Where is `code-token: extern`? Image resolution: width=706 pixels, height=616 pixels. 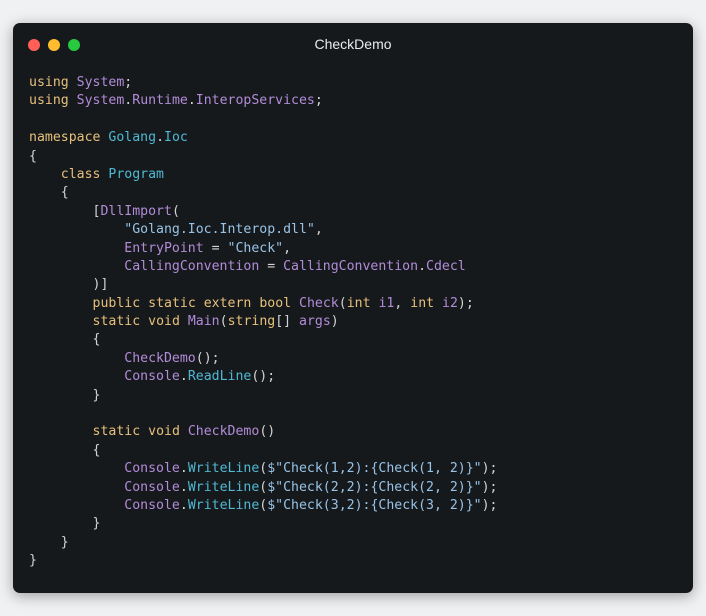
code-token: extern is located at coordinates (227, 303).